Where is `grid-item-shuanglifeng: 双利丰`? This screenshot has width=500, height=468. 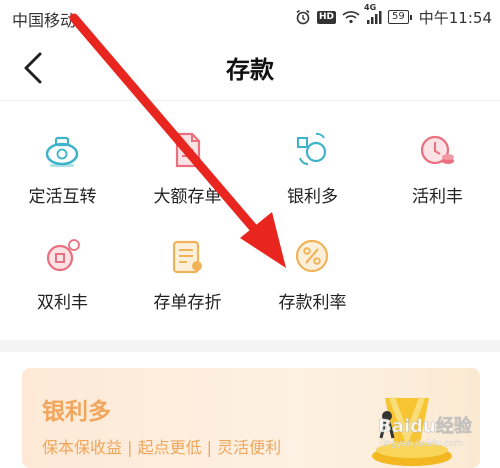
grid-item-shuanglifeng: 双利丰 is located at coordinates (62, 268).